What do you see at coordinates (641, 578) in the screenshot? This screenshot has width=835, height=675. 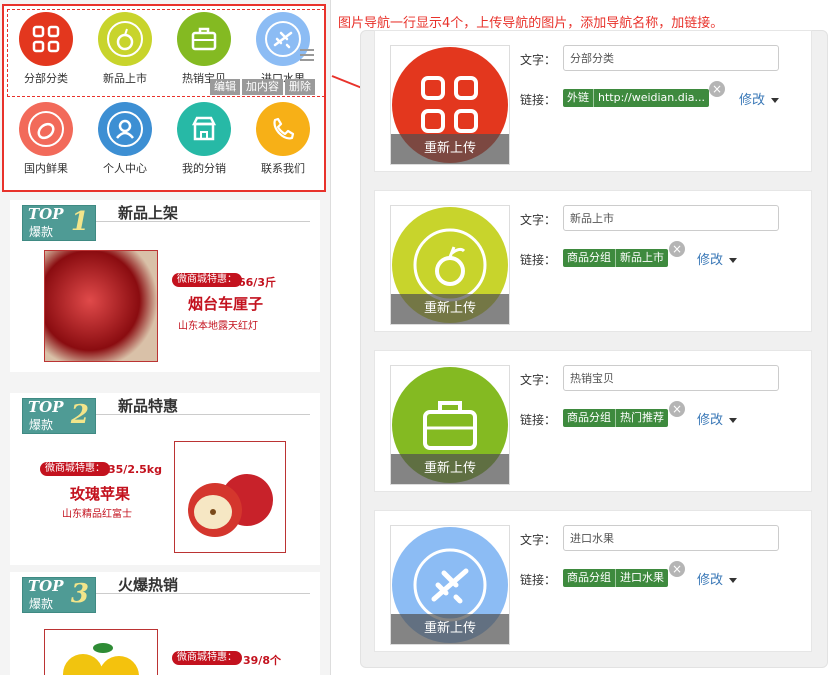 I see `link-value: 进口水果` at bounding box center [641, 578].